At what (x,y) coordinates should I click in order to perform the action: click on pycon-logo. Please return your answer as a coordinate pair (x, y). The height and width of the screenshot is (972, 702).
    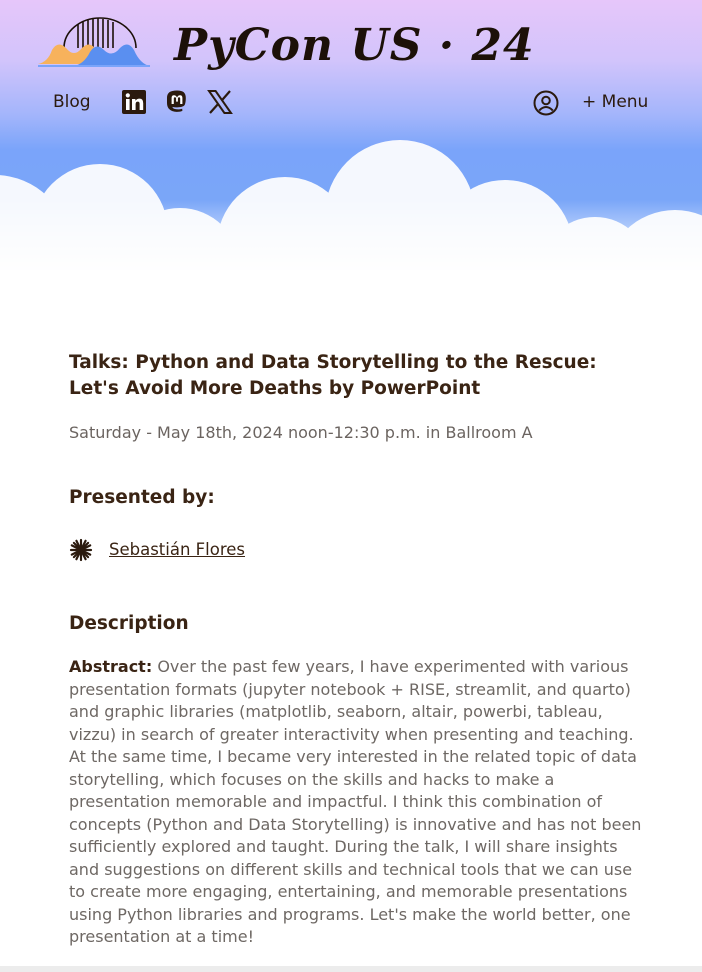
    Looking at the image, I should click on (94, 43).